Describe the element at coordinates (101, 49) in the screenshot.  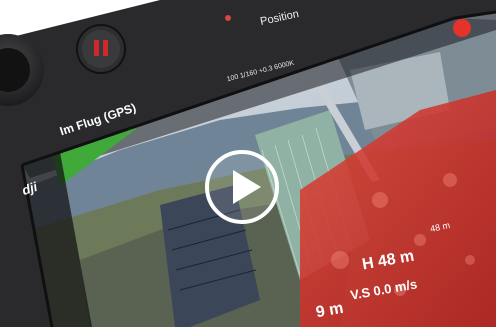
I see `pause-button` at that location.